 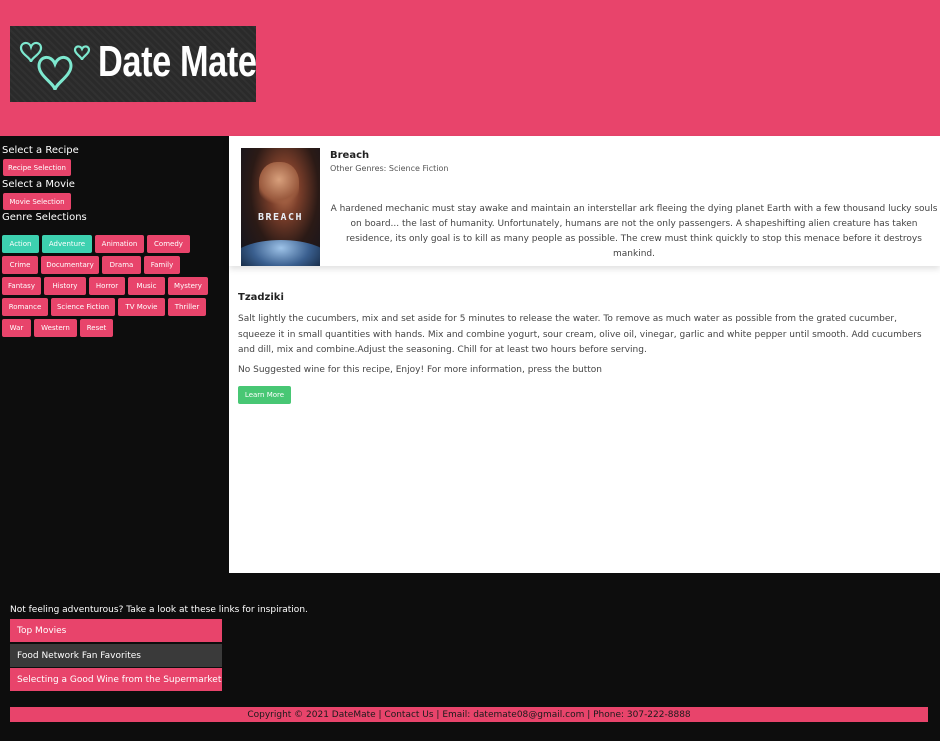 What do you see at coordinates (38, 184) in the screenshot?
I see `movie-heading: Select a Movie` at bounding box center [38, 184].